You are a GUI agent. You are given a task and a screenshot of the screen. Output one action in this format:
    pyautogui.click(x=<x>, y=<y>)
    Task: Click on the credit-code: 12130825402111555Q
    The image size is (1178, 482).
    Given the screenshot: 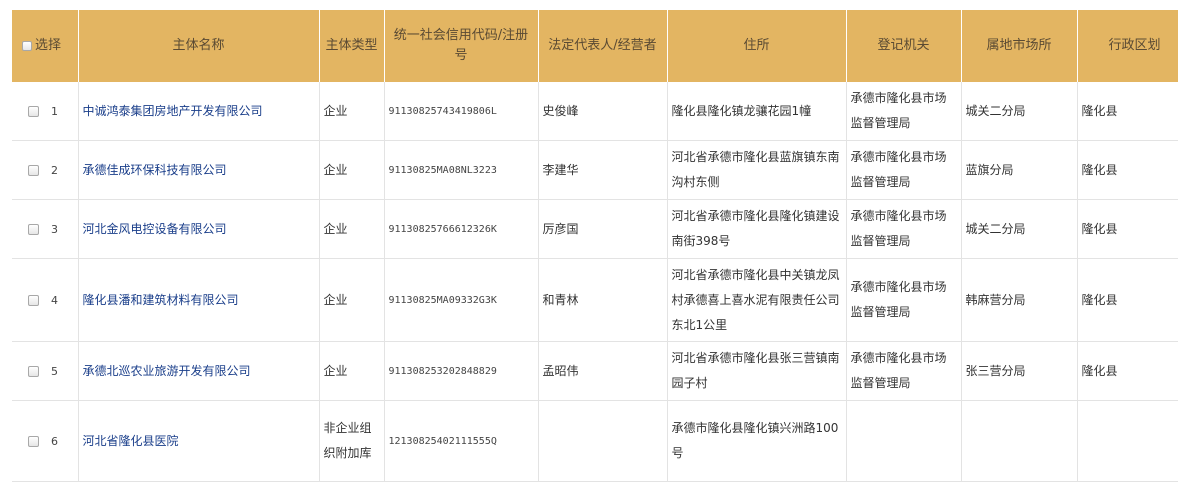 What is the action you would take?
    pyautogui.click(x=461, y=441)
    